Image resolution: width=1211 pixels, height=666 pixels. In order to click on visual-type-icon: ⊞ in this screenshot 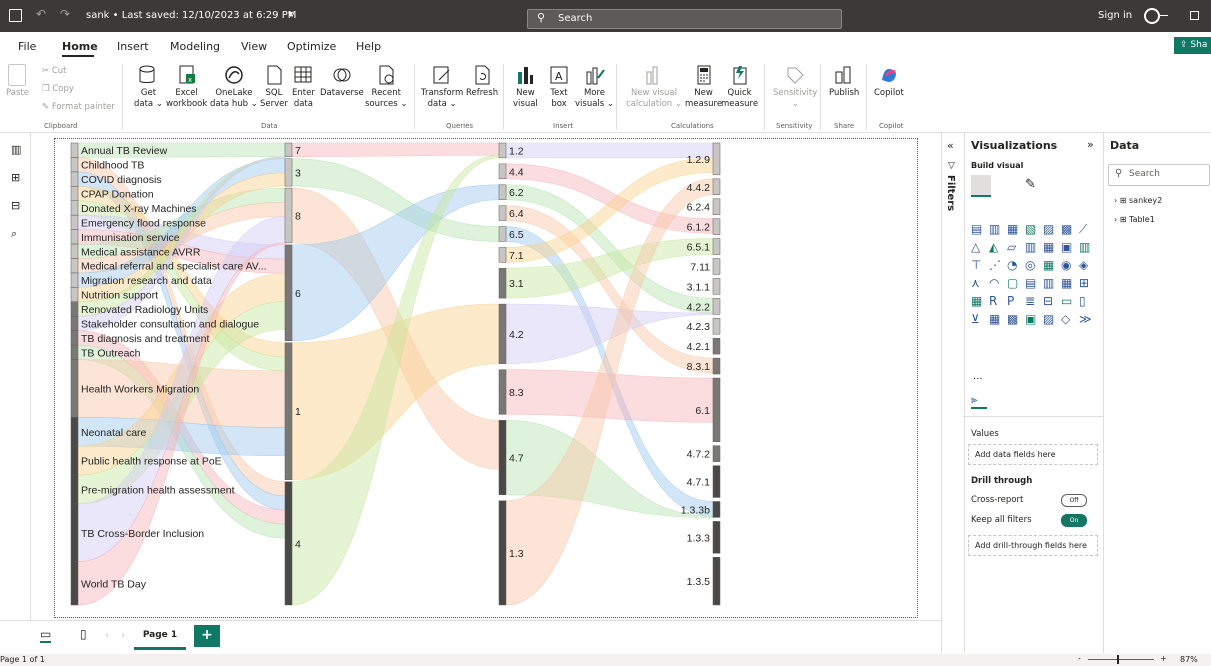, I will do `click(1086, 283)`.